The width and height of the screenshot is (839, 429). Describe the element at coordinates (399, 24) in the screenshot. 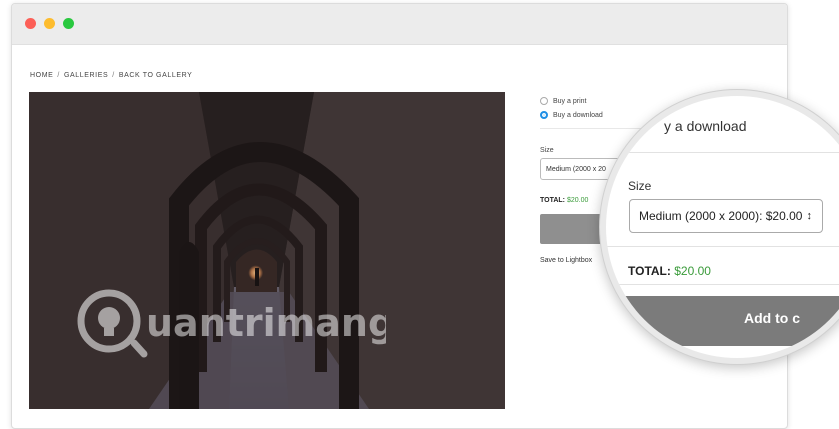

I see `title-bar` at that location.